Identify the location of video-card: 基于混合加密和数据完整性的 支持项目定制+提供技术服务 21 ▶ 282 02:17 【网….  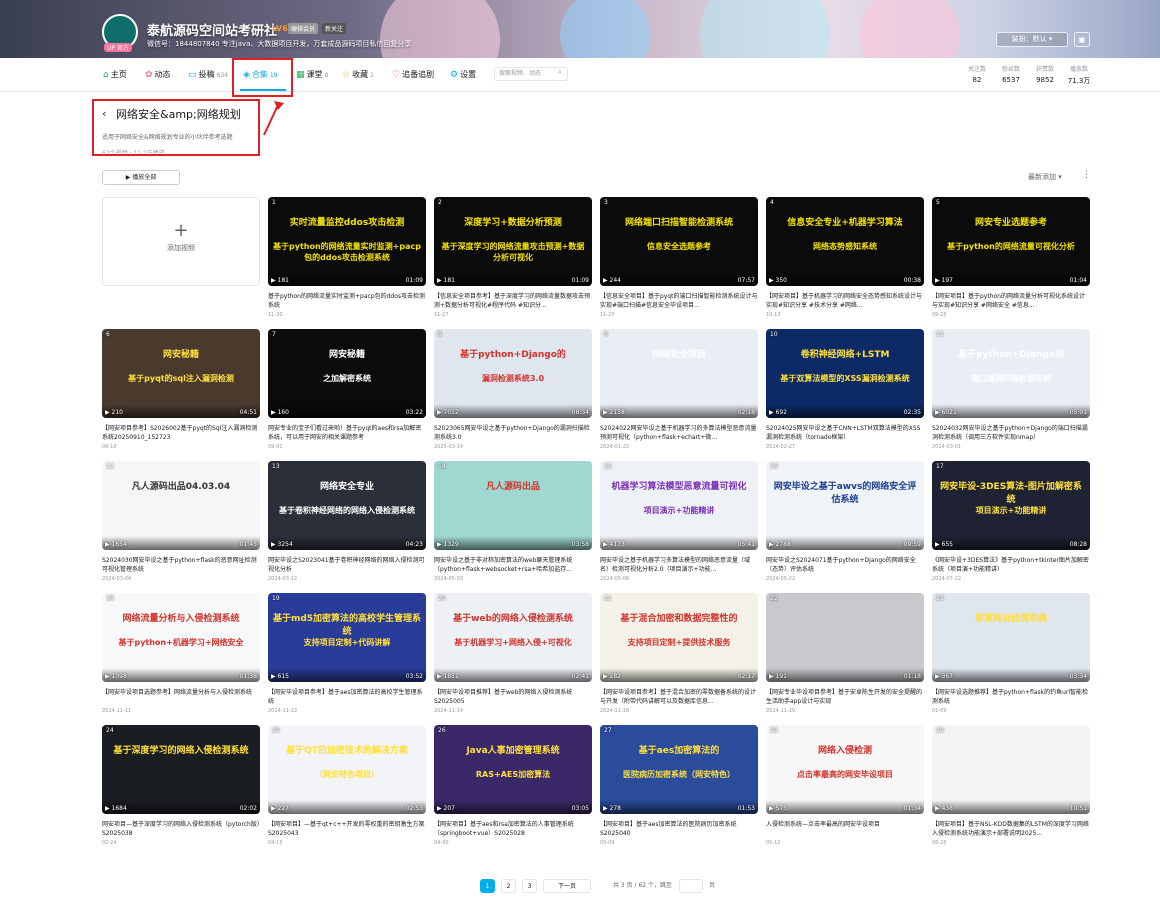
(679, 653).